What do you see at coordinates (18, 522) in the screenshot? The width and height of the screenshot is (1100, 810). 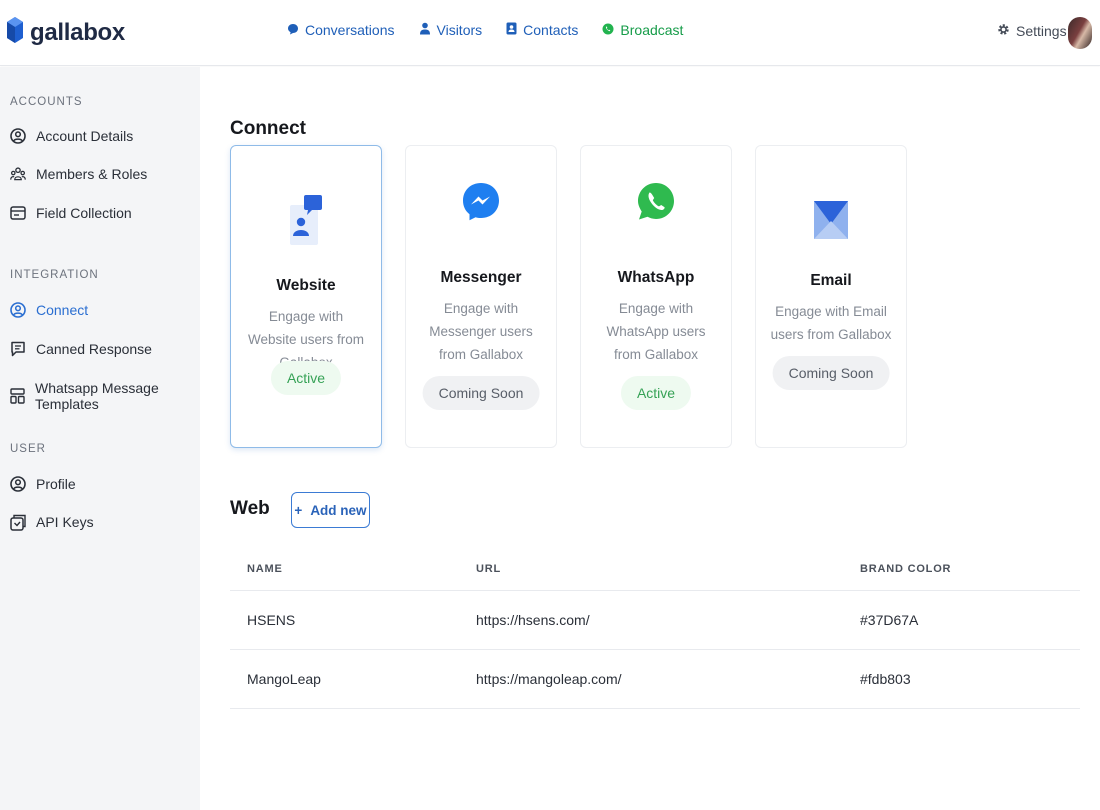 I see `api-key-icon` at bounding box center [18, 522].